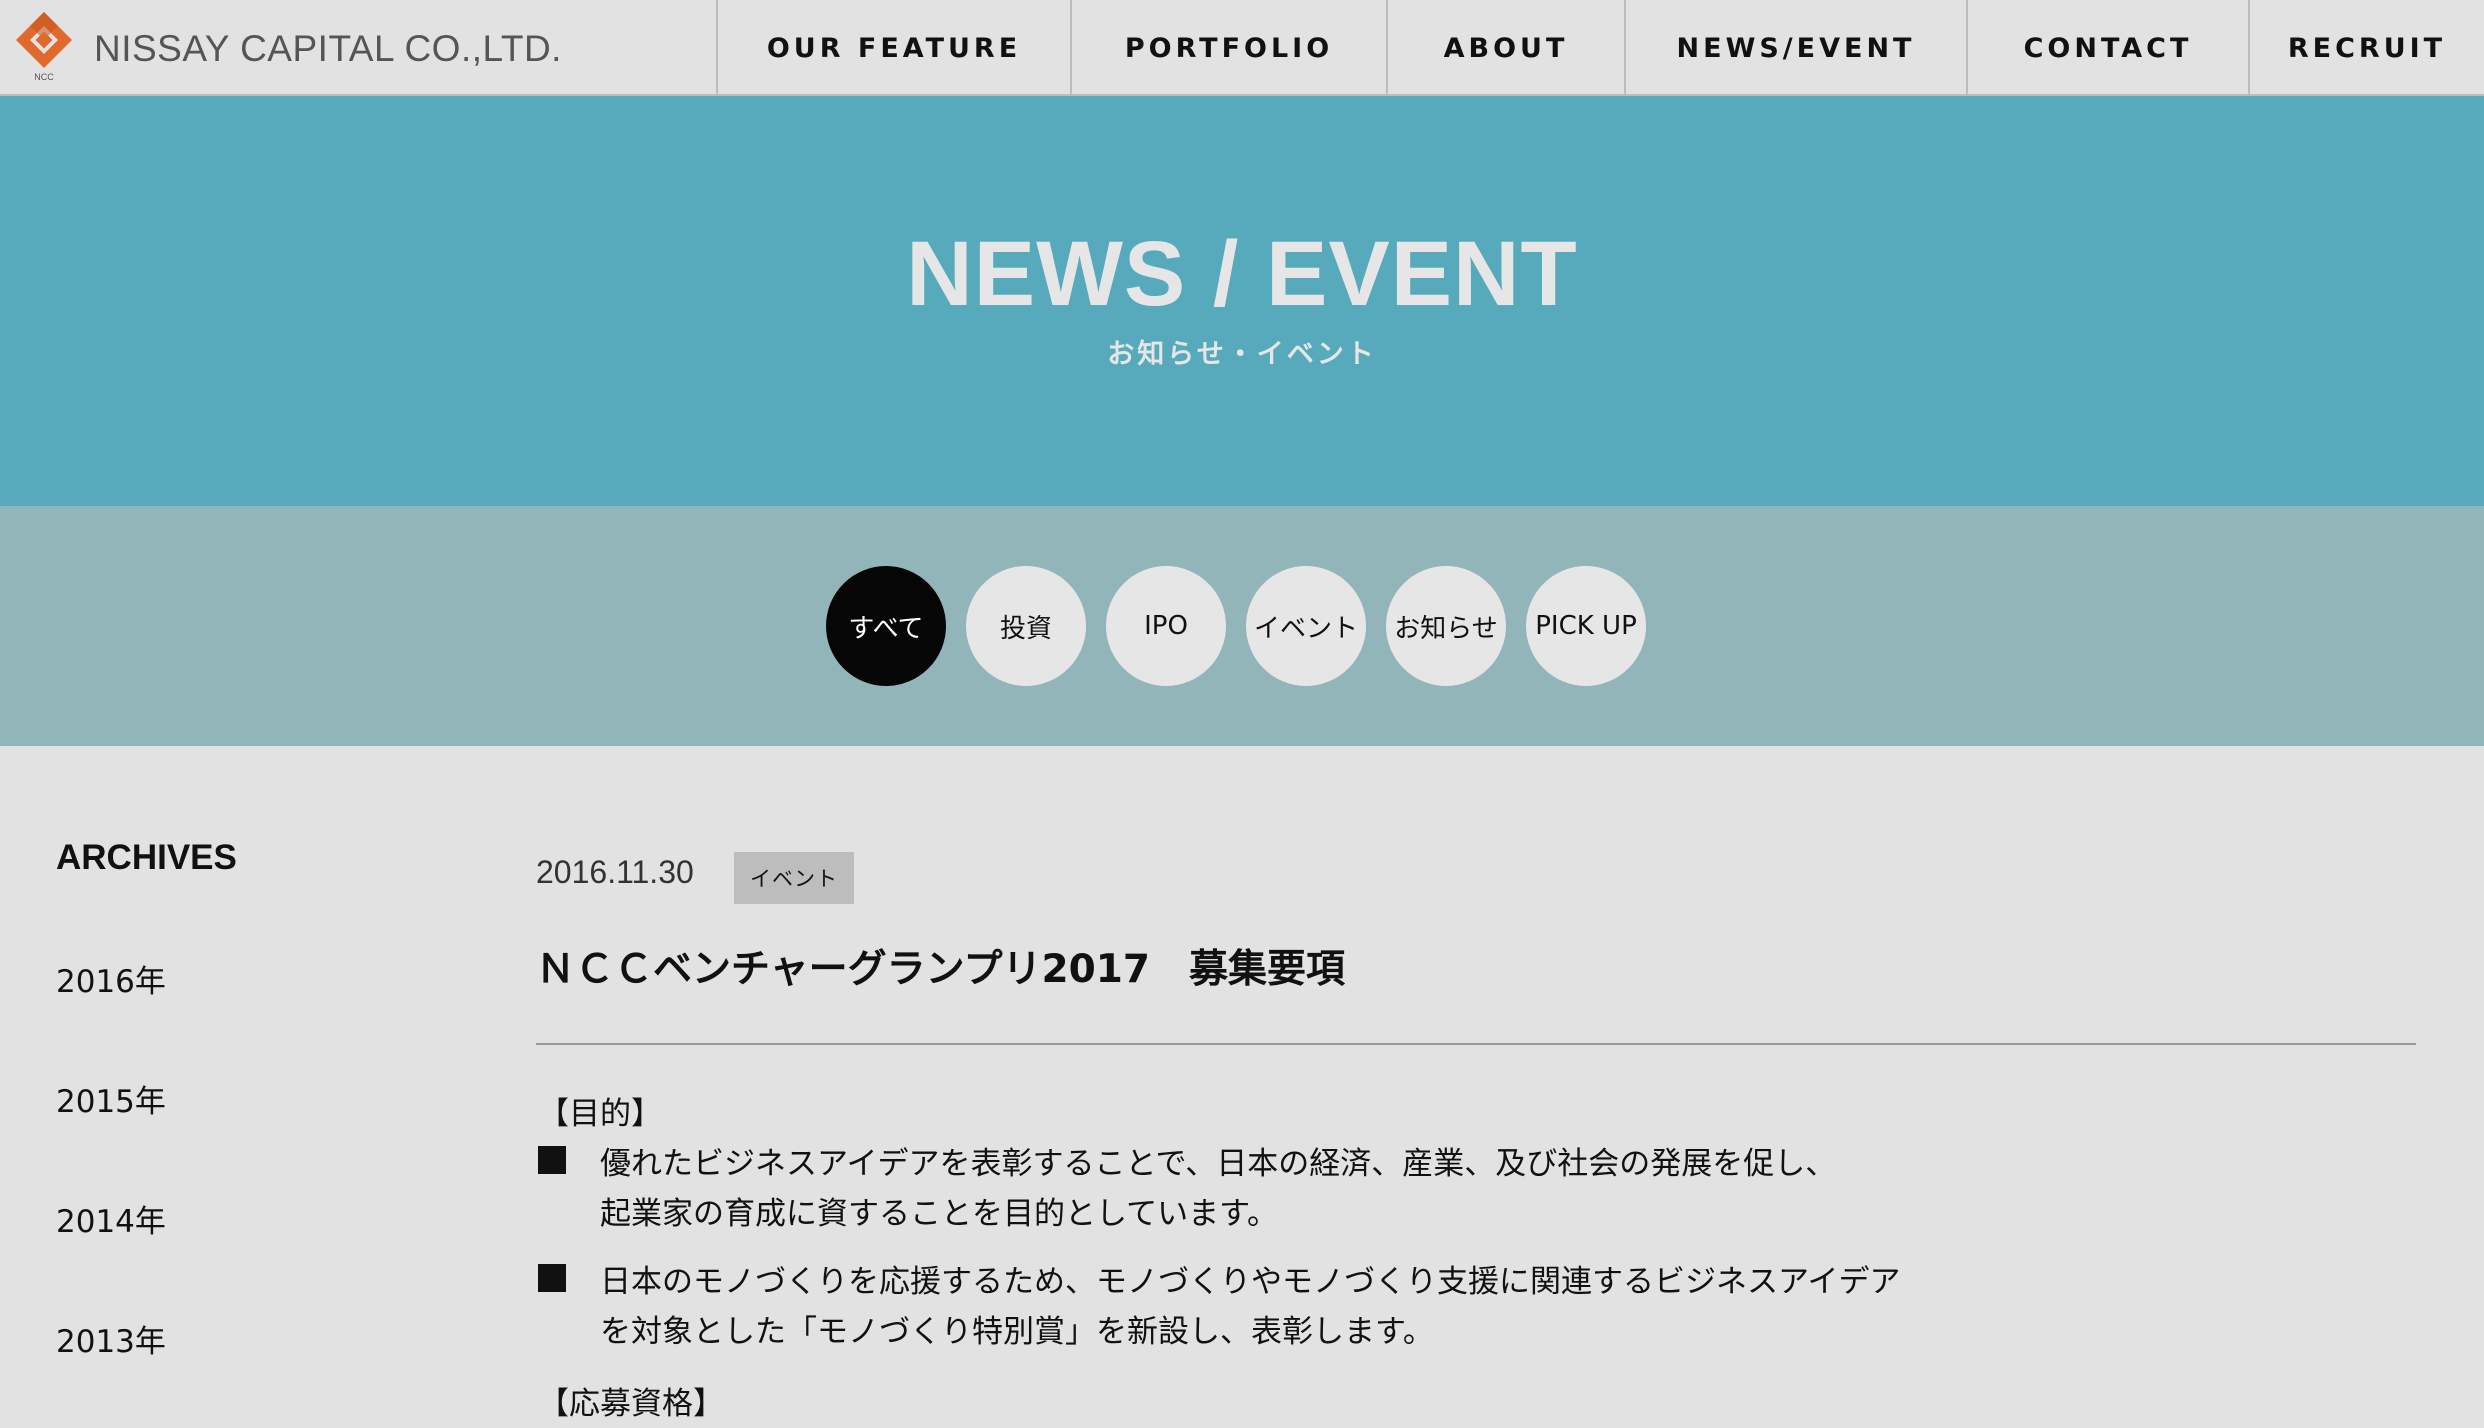 This screenshot has height=1428, width=2484. What do you see at coordinates (600, 1114) in the screenshot?
I see `section-heading-purpose: 【目的】` at bounding box center [600, 1114].